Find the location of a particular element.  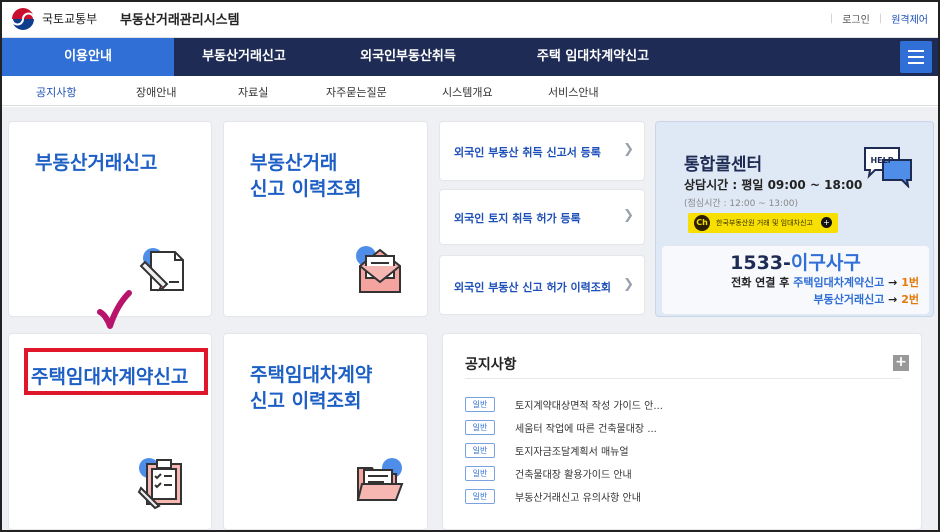

nav-item-foreigner-acquisition: 외국인부동산취득 is located at coordinates (408, 57).